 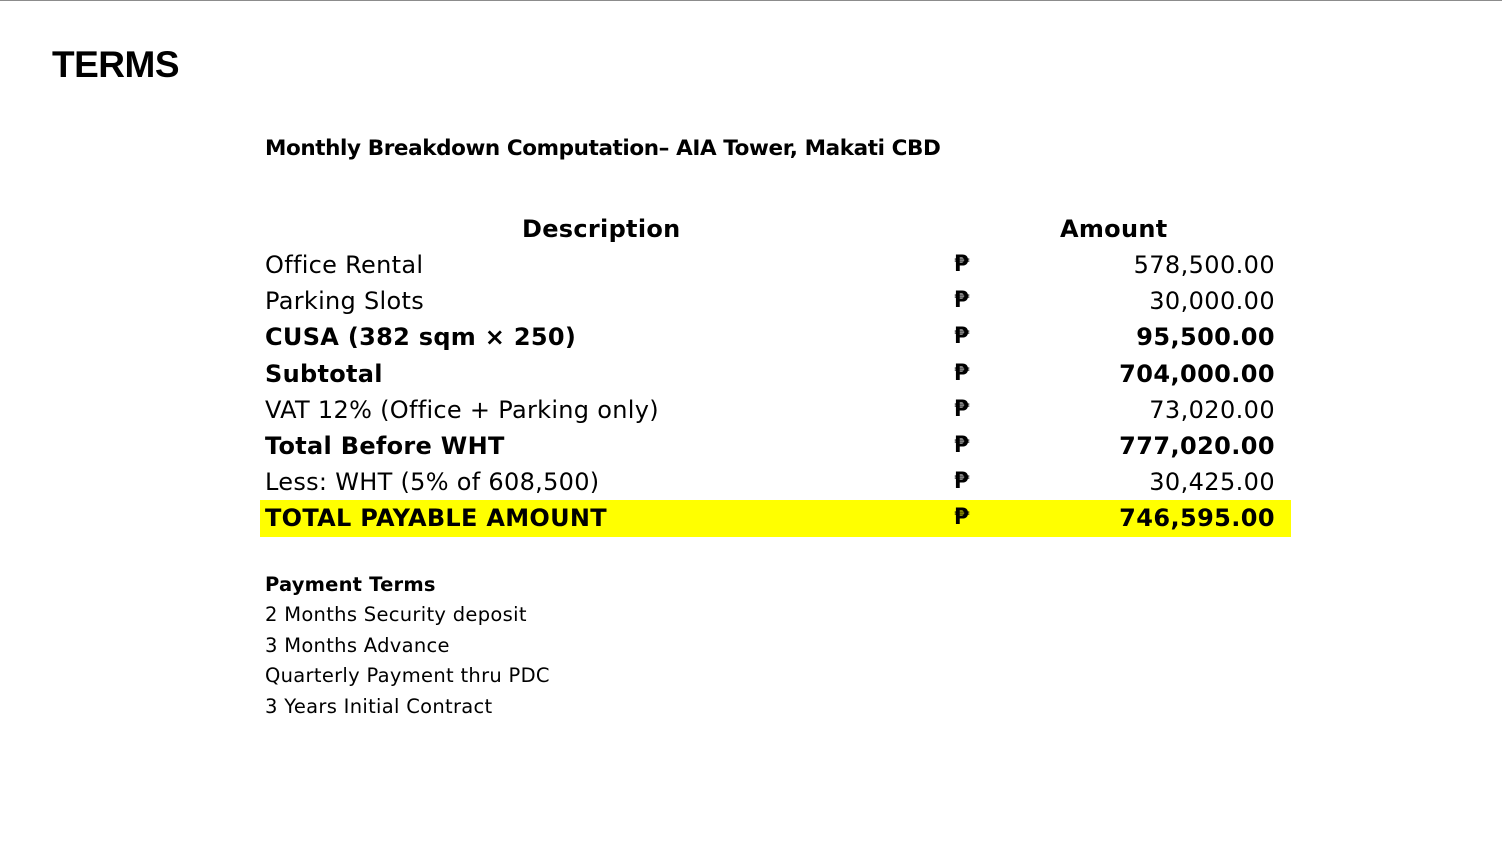 What do you see at coordinates (1212, 409) in the screenshot?
I see `row-amount: 73,020.00` at bounding box center [1212, 409].